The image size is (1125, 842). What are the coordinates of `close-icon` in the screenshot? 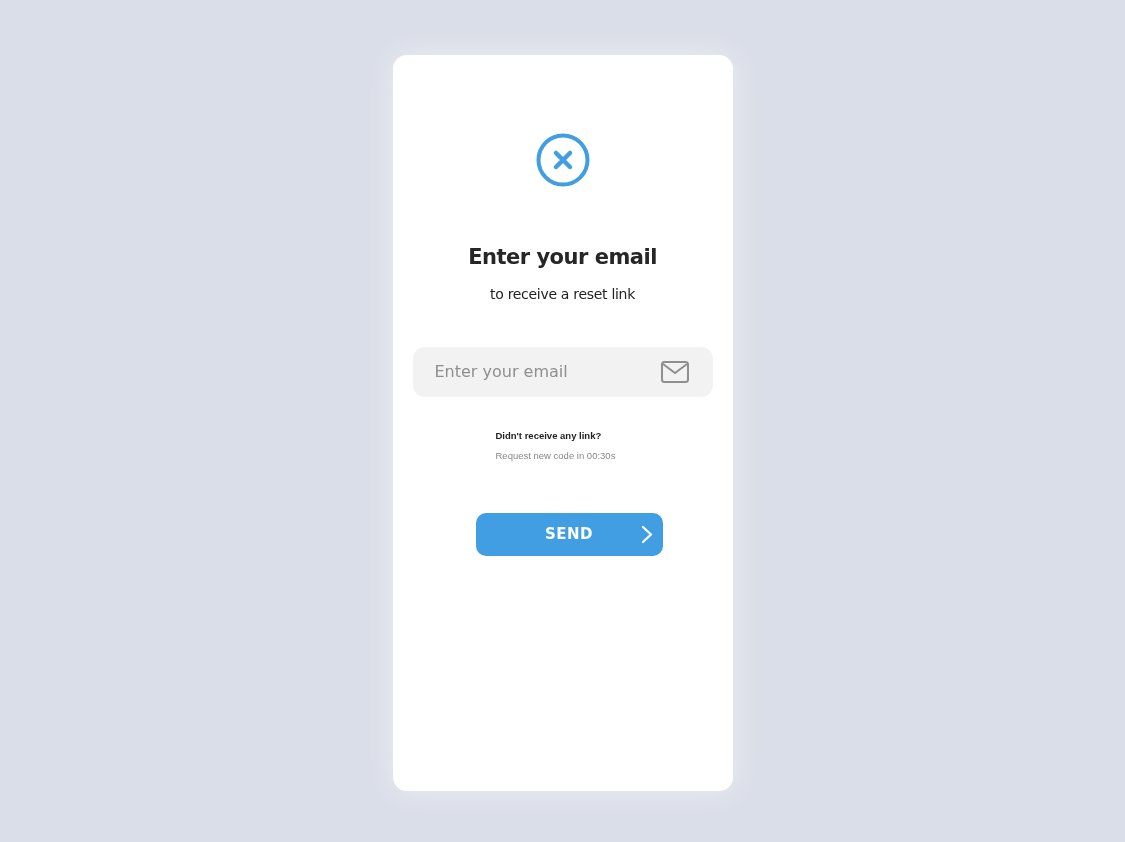 It's located at (562, 160).